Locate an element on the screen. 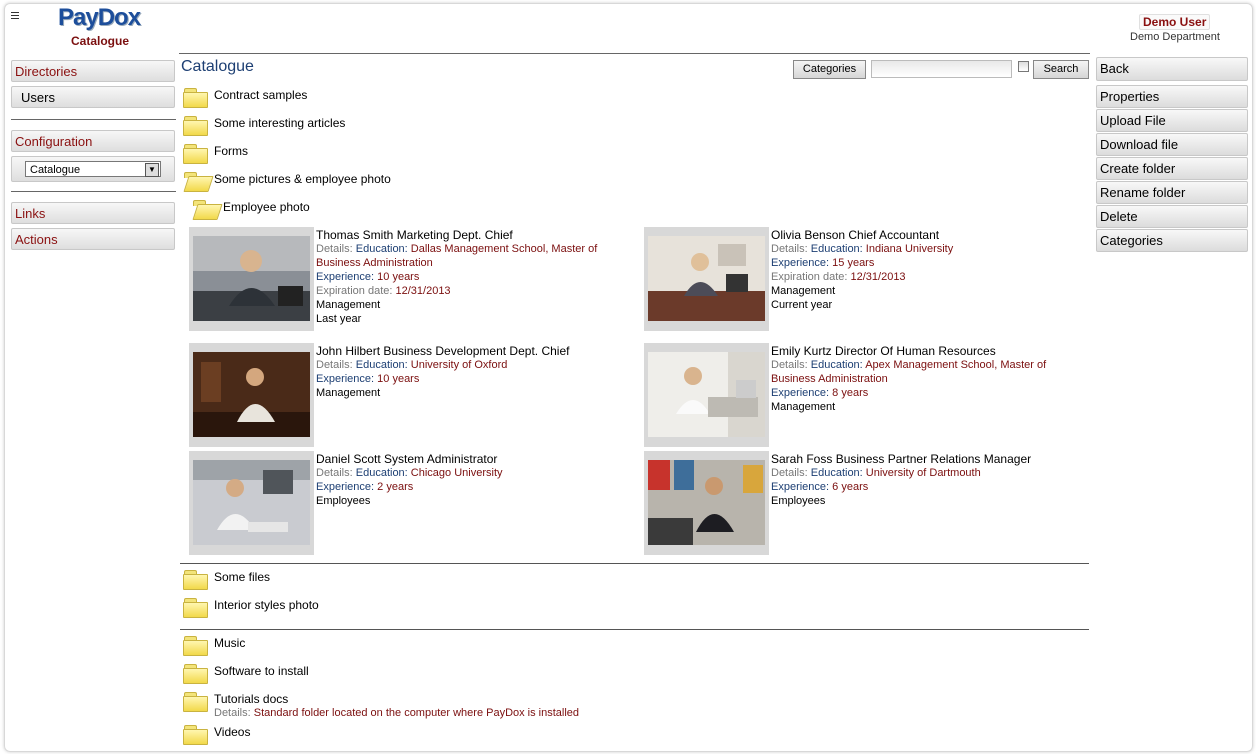 This screenshot has height=754, width=1256. user-department: Demo Department is located at coordinates (1175, 37).